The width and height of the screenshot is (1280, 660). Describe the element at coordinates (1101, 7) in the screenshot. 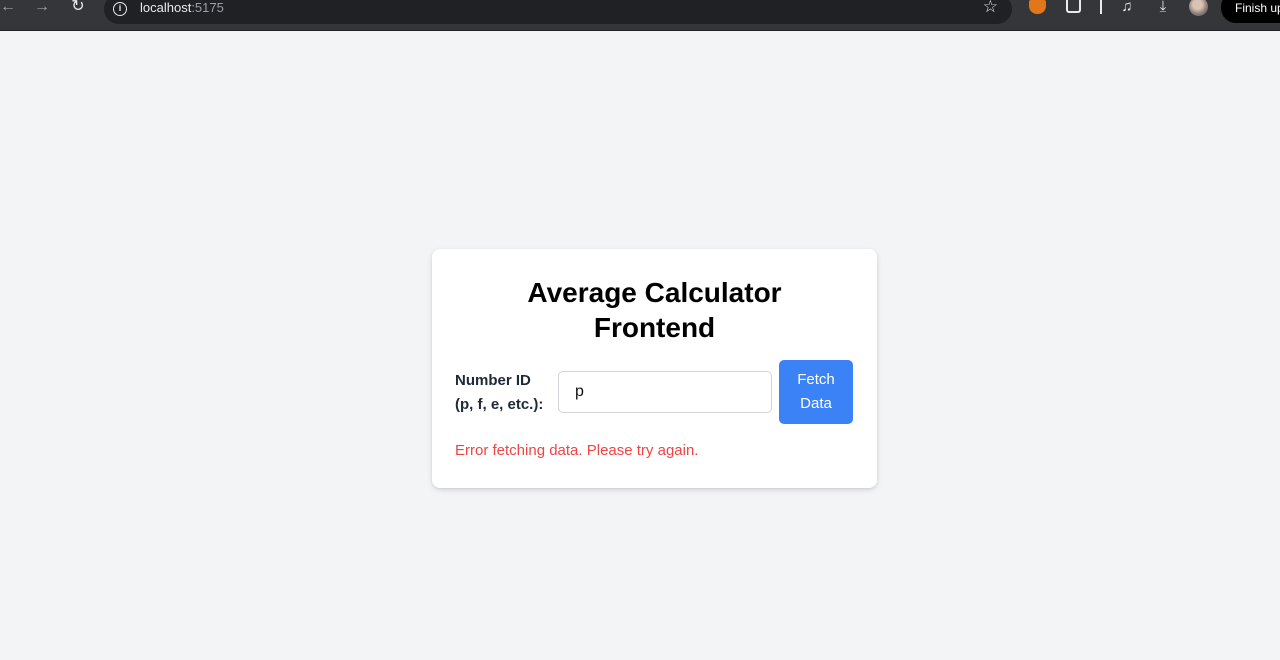

I see `toolbar-divider` at that location.